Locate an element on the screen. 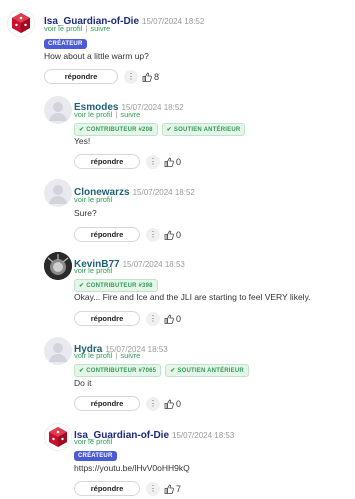 The image size is (355, 499). contributor-badge: ✔ CONTRIBUTEUR #7065 is located at coordinates (118, 371).